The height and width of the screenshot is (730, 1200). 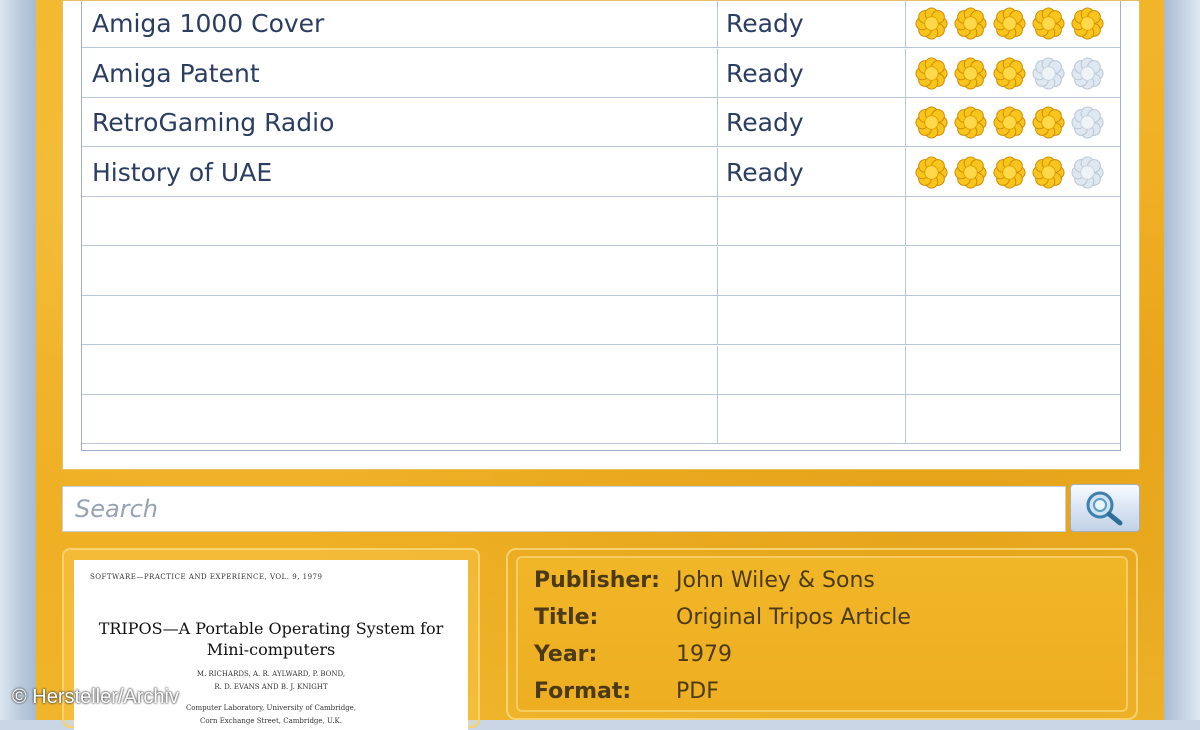 I want to click on preview-authors-line-1: M. RICHARDS, A. R. AYLWARD, P. BOND,, so click(x=271, y=674).